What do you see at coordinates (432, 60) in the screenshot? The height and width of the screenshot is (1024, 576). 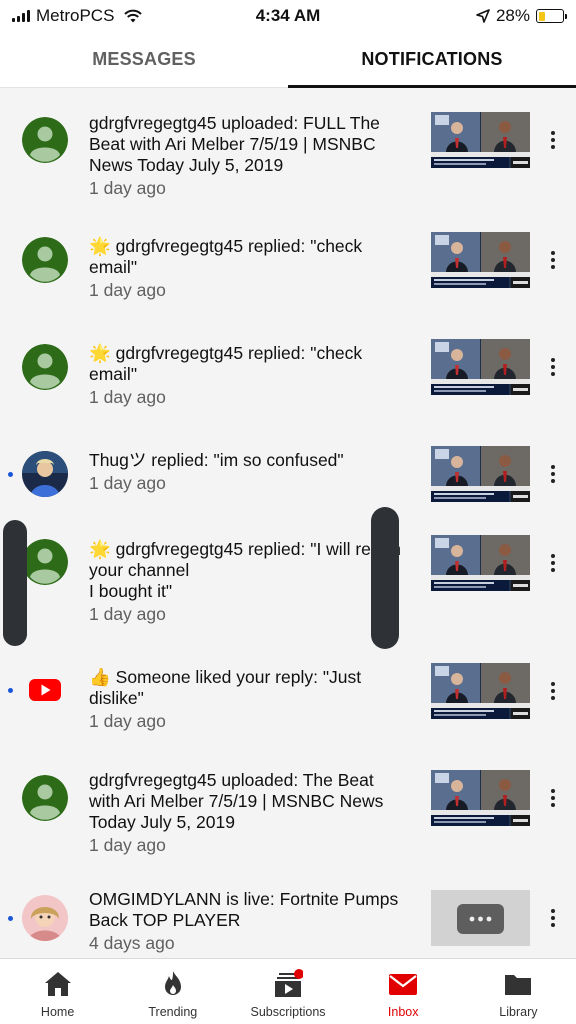 I see `tab-notifications: NOTIFICATIONS` at bounding box center [432, 60].